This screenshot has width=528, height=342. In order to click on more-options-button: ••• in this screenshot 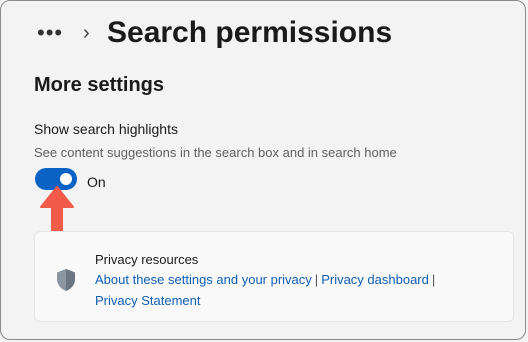, I will do `click(50, 33)`.